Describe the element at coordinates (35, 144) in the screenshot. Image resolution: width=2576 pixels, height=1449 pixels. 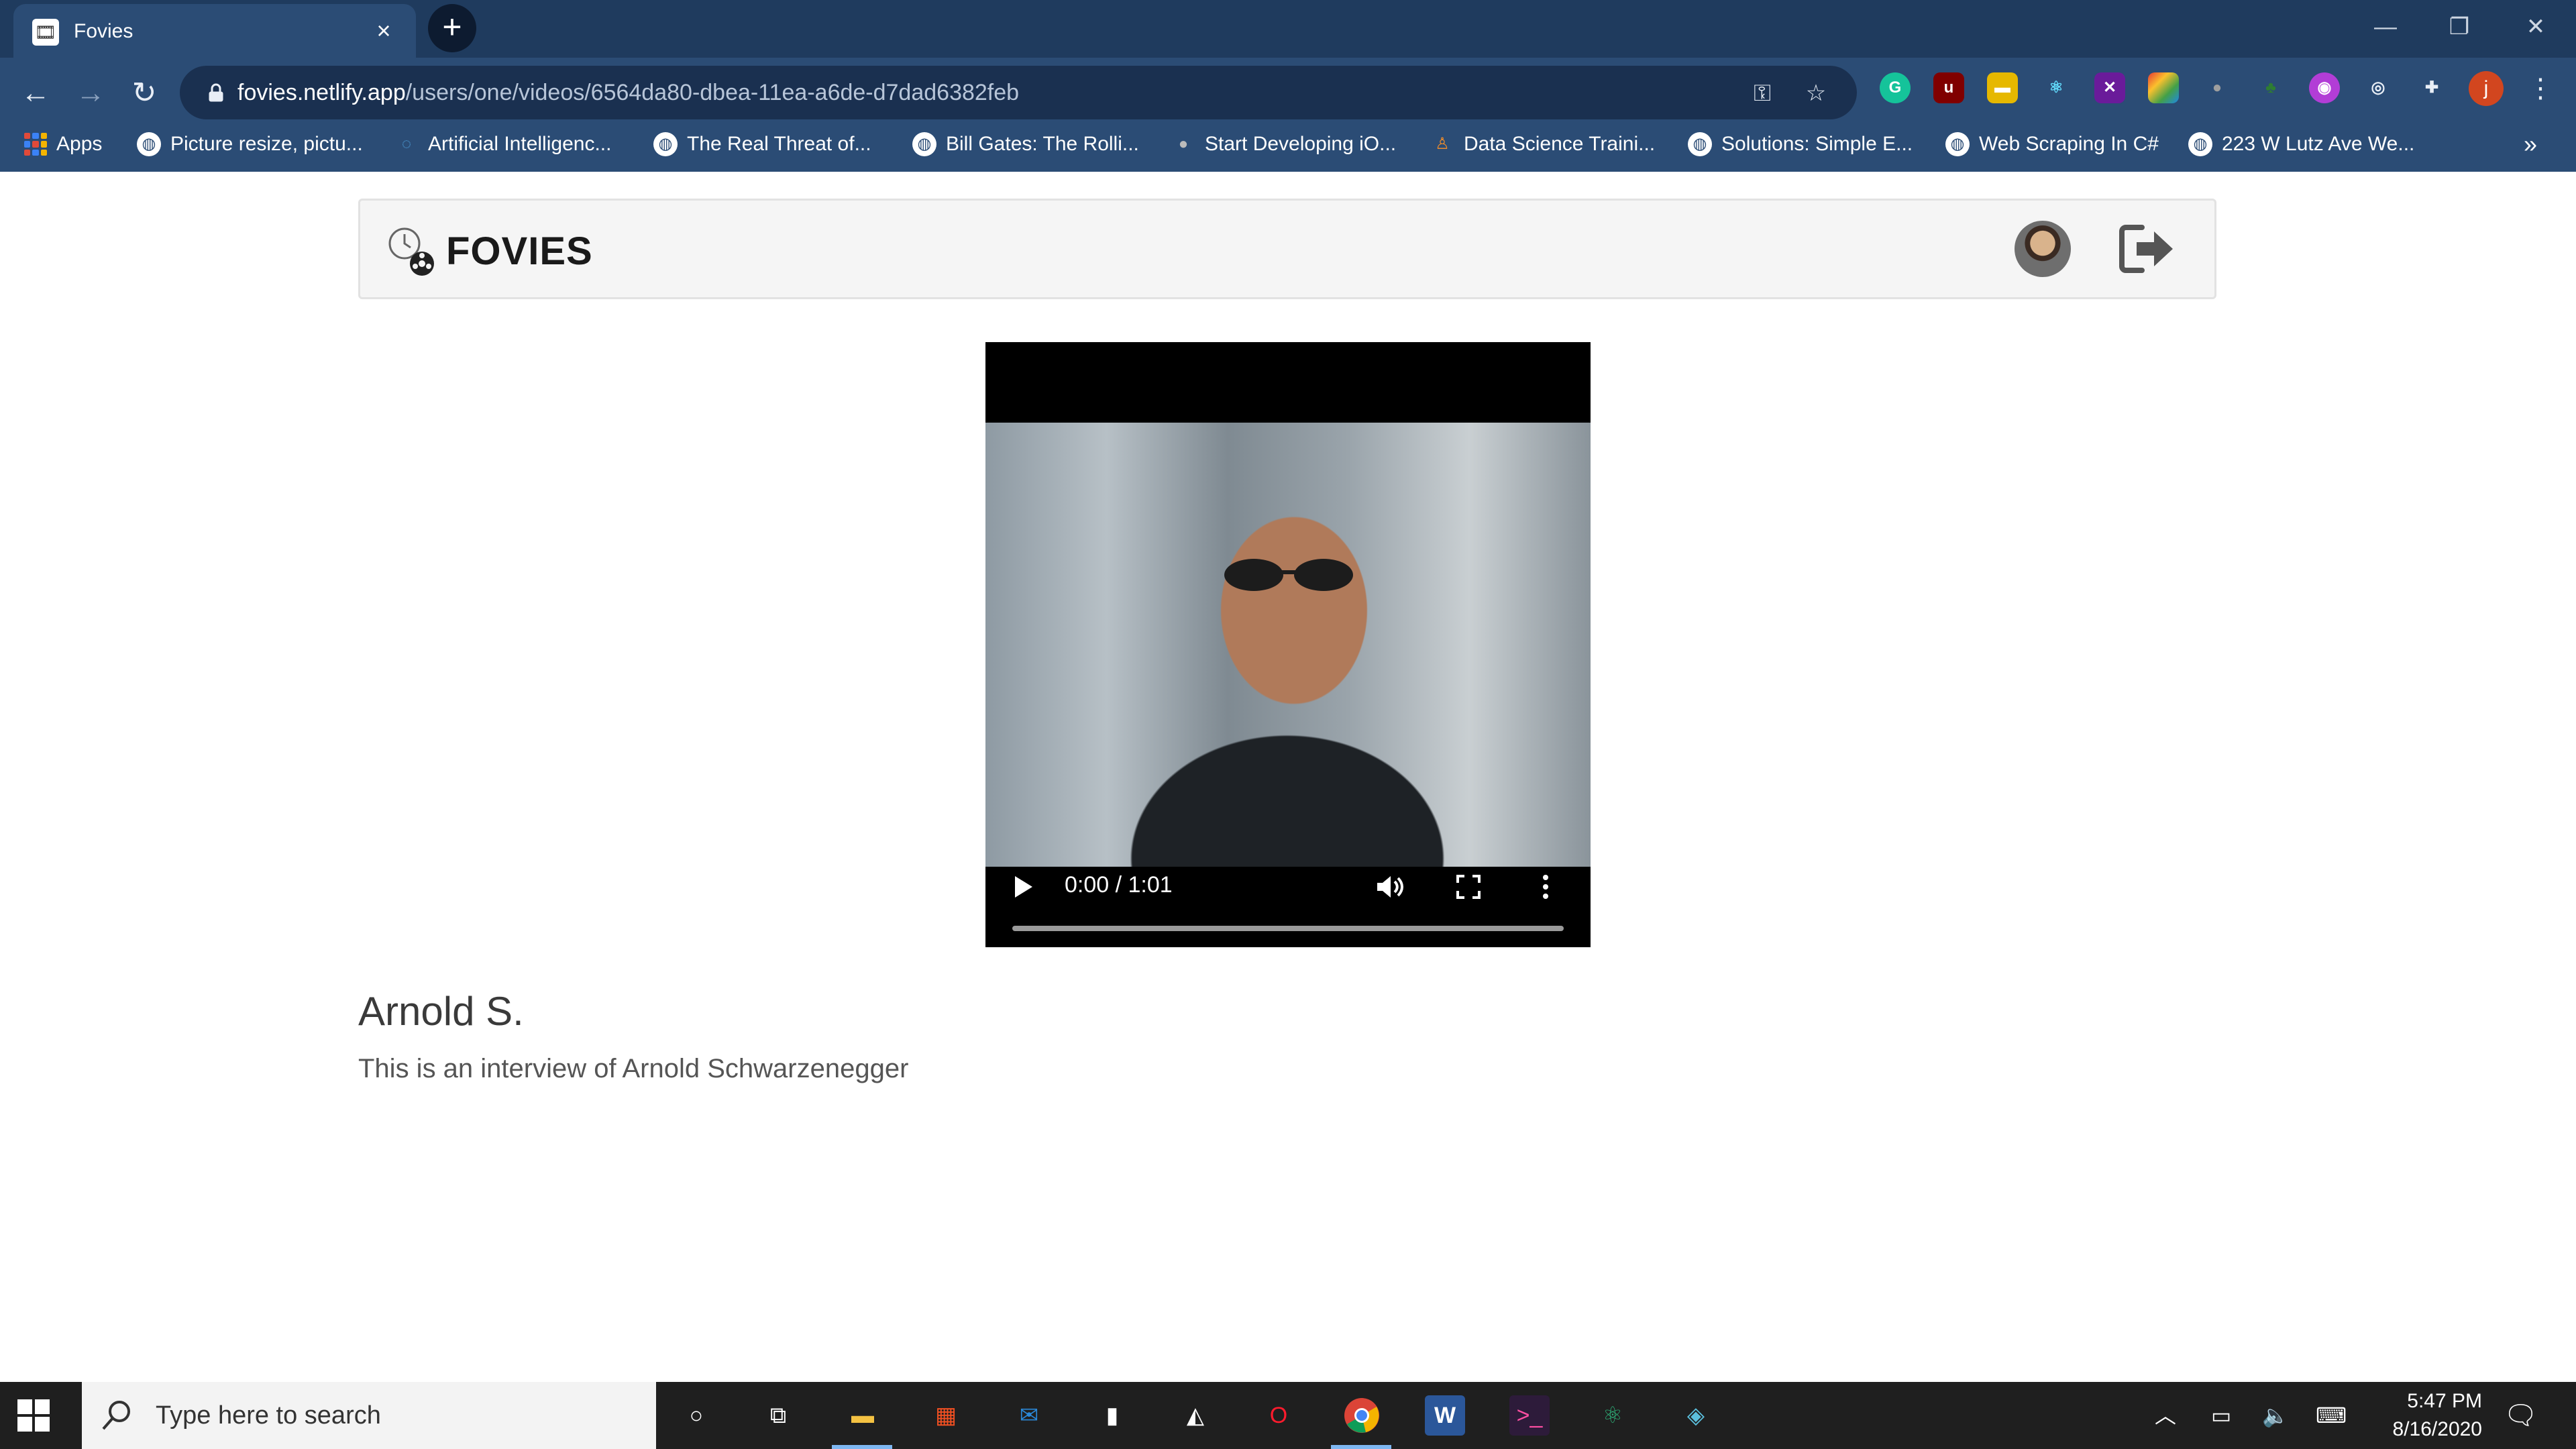
I see `apps-grid-icon` at that location.